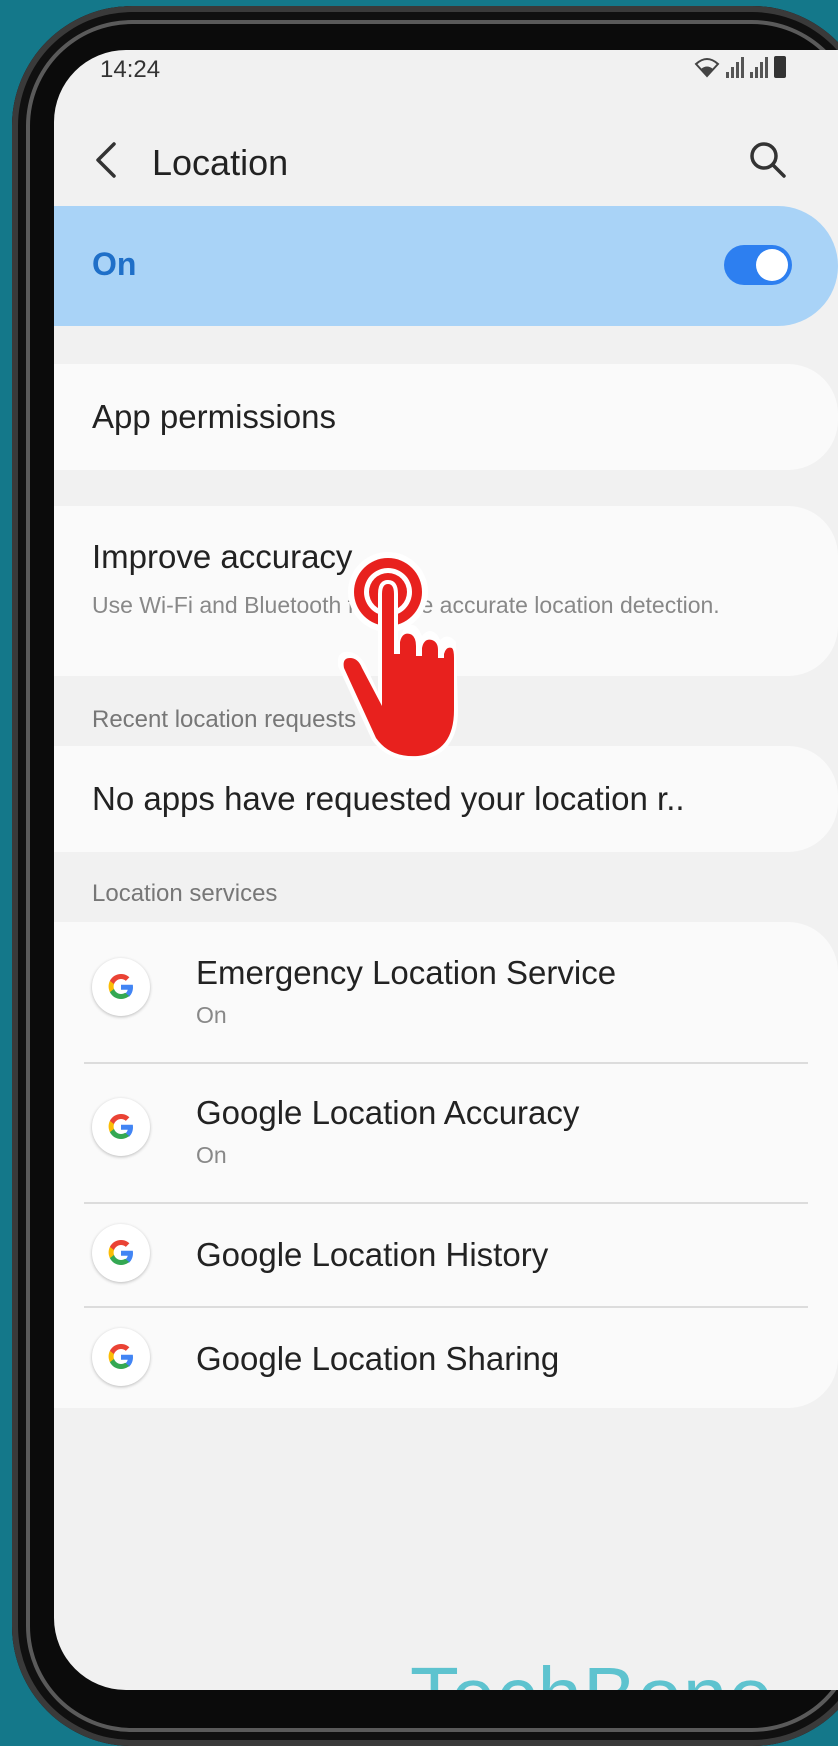 The image size is (838, 1746). What do you see at coordinates (398, 656) in the screenshot?
I see `tap-hand-icon` at bounding box center [398, 656].